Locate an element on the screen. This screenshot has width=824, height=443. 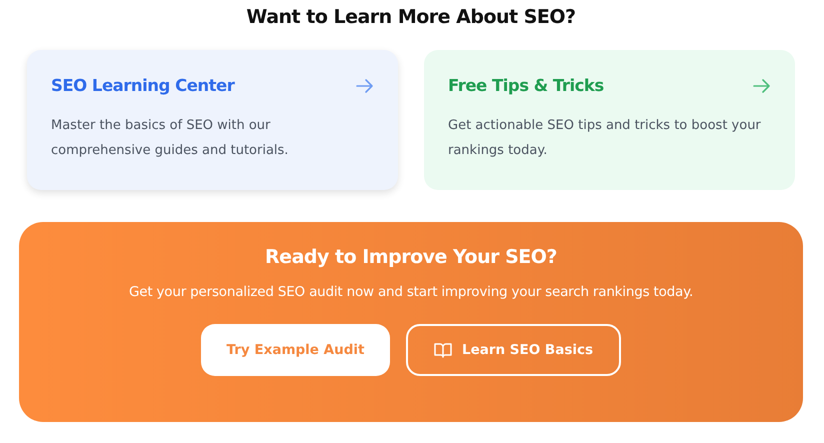
card-title: SEO Learning Center is located at coordinates (142, 85).